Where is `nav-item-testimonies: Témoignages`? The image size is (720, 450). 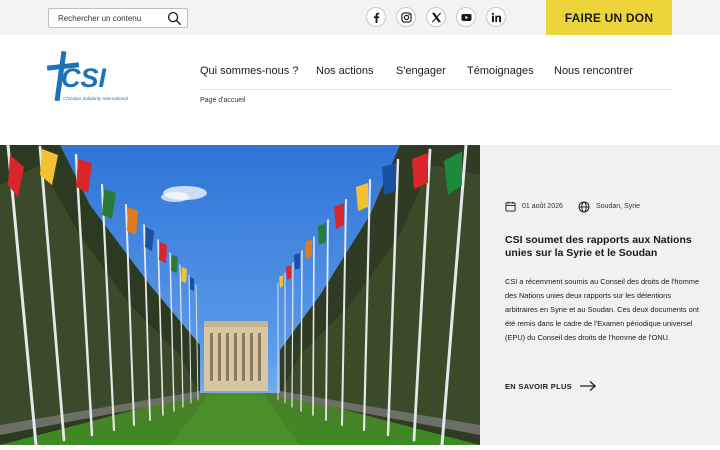 nav-item-testimonies: Témoignages is located at coordinates (500, 71).